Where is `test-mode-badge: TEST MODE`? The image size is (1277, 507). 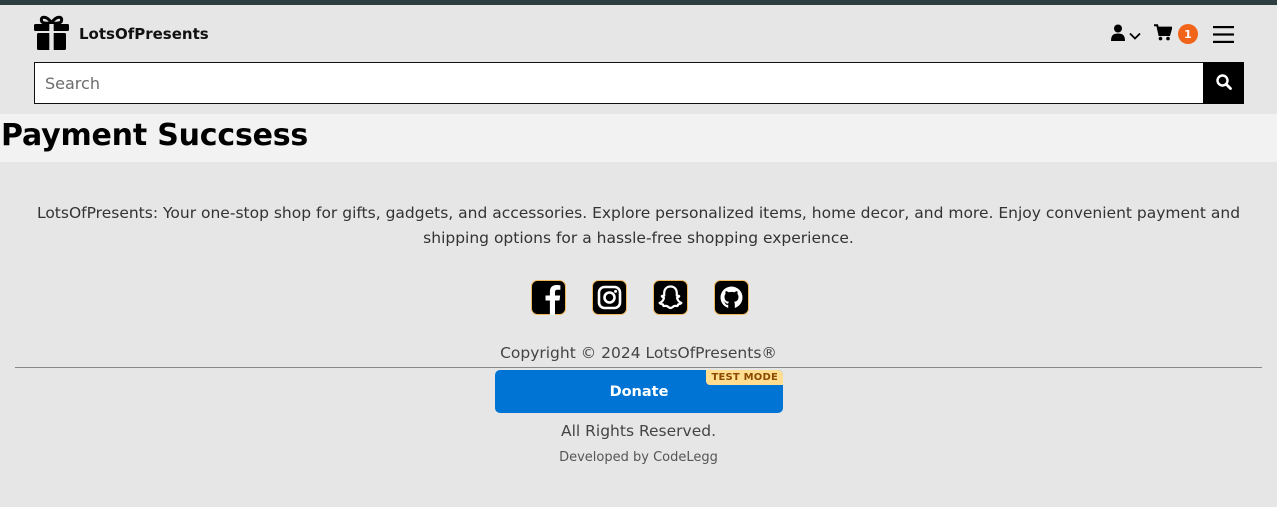
test-mode-badge: TEST MODE is located at coordinates (744, 377).